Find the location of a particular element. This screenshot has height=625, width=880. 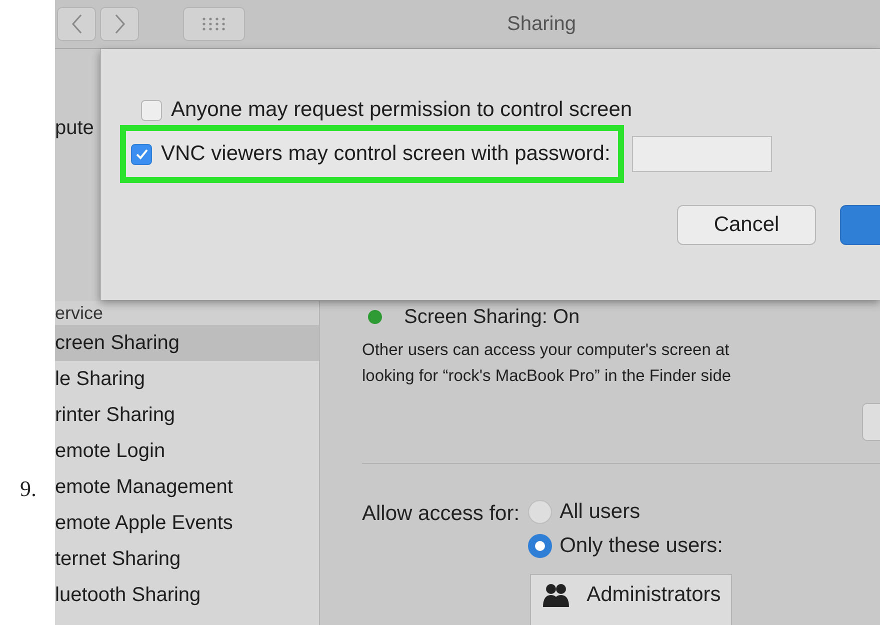

computer-name-label: pute is located at coordinates (74, 128).